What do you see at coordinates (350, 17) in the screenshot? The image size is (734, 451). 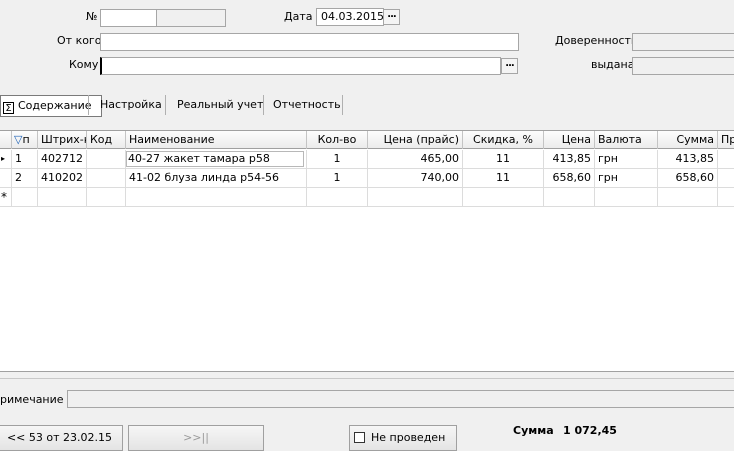 I see `date-field: 04.03.2015` at bounding box center [350, 17].